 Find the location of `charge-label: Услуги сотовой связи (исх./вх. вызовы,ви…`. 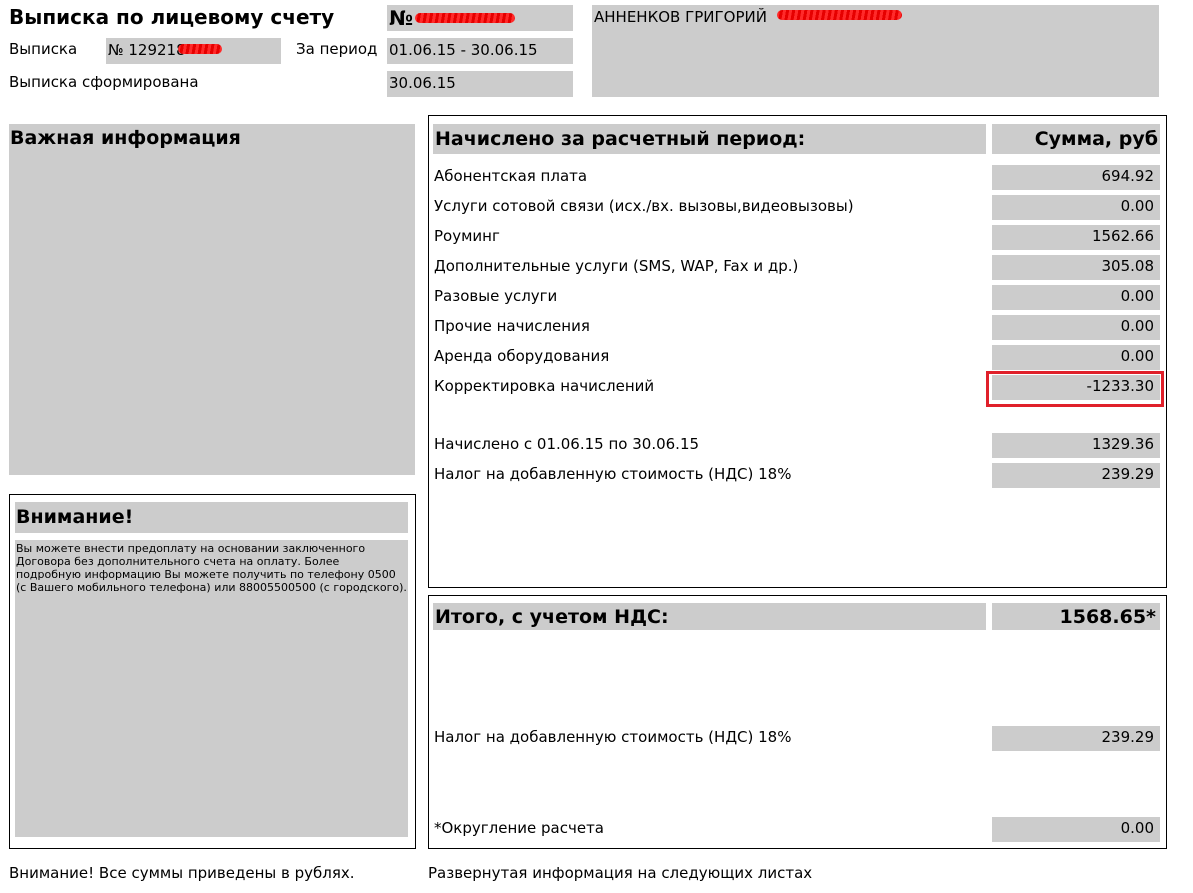

charge-label: Услуги сотовой связи (исх./вх. вызовы,ви… is located at coordinates (644, 206).